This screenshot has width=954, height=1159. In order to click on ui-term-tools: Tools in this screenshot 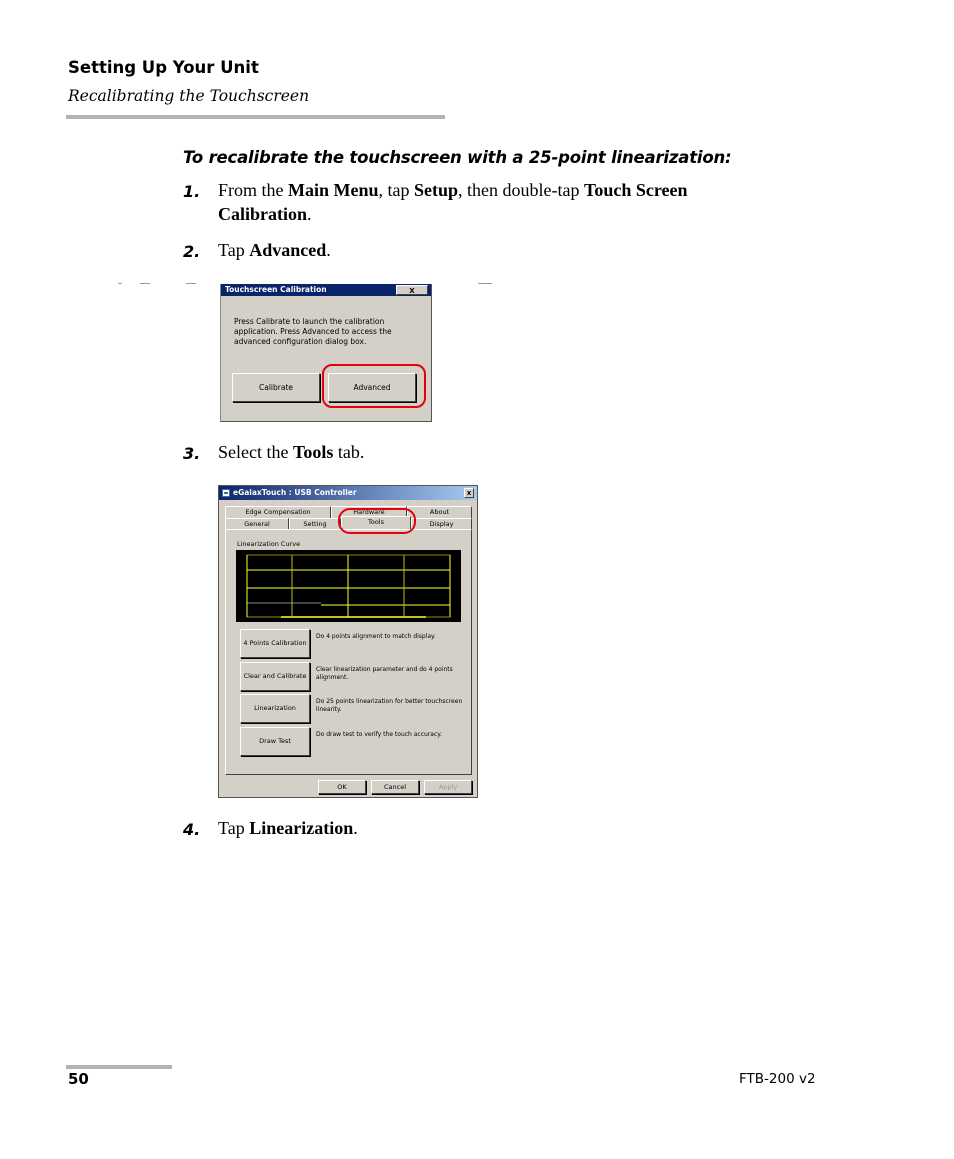, I will do `click(313, 452)`.